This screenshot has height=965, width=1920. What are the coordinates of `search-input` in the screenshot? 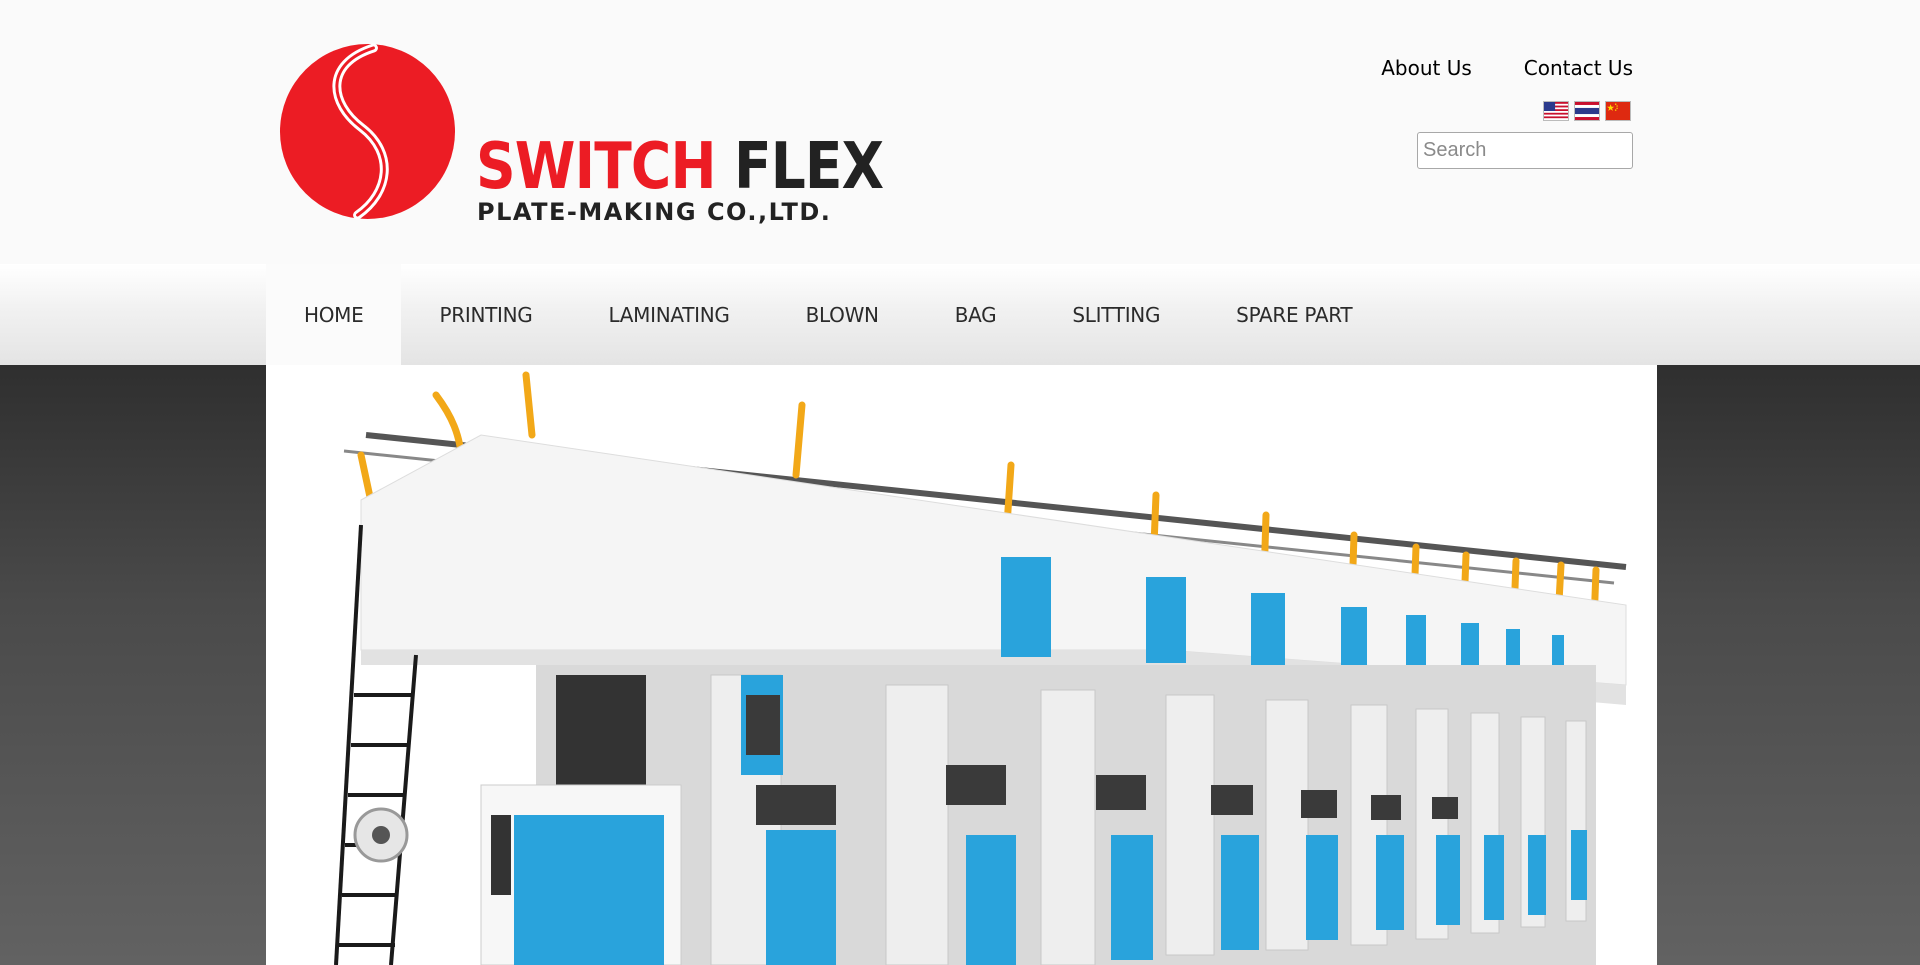 It's located at (1525, 150).